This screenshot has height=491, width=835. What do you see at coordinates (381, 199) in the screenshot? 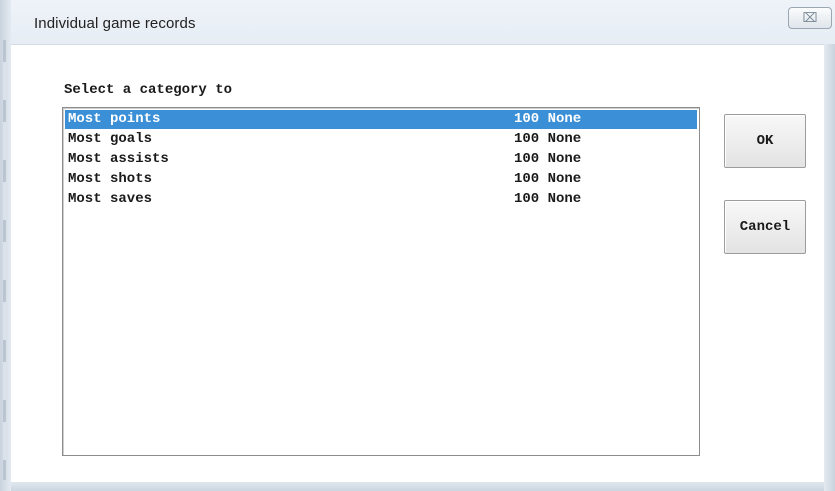
I see `list-item: Most saves 100 None` at bounding box center [381, 199].